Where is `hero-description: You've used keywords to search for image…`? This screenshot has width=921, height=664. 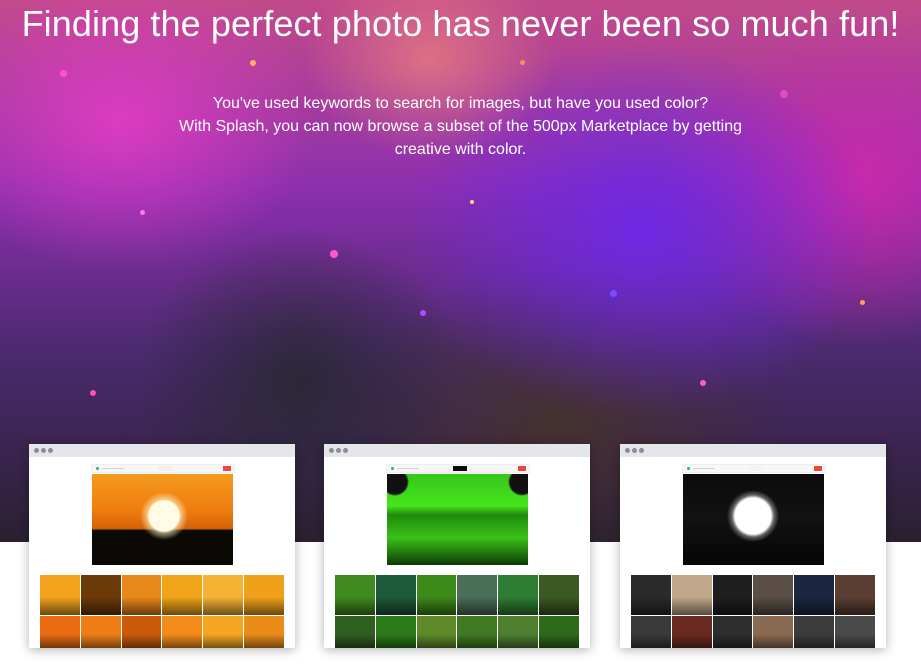
hero-description: You've used keywords to search for image… is located at coordinates (460, 126).